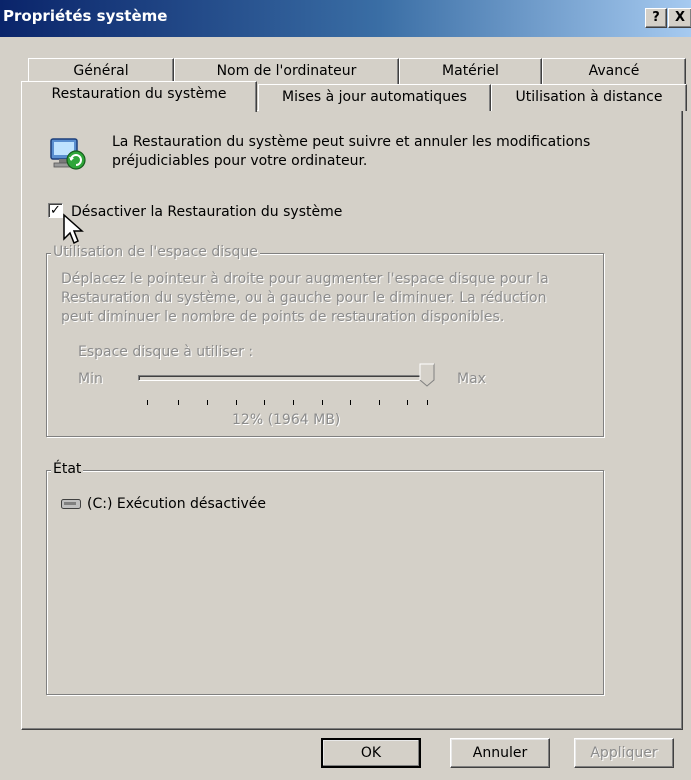  I want to click on tab-advanced: Avancé, so click(614, 71).